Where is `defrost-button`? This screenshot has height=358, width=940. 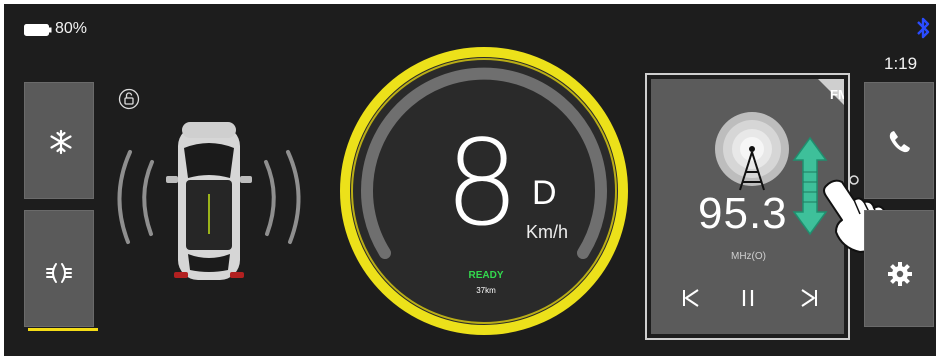 defrost-button is located at coordinates (59, 268).